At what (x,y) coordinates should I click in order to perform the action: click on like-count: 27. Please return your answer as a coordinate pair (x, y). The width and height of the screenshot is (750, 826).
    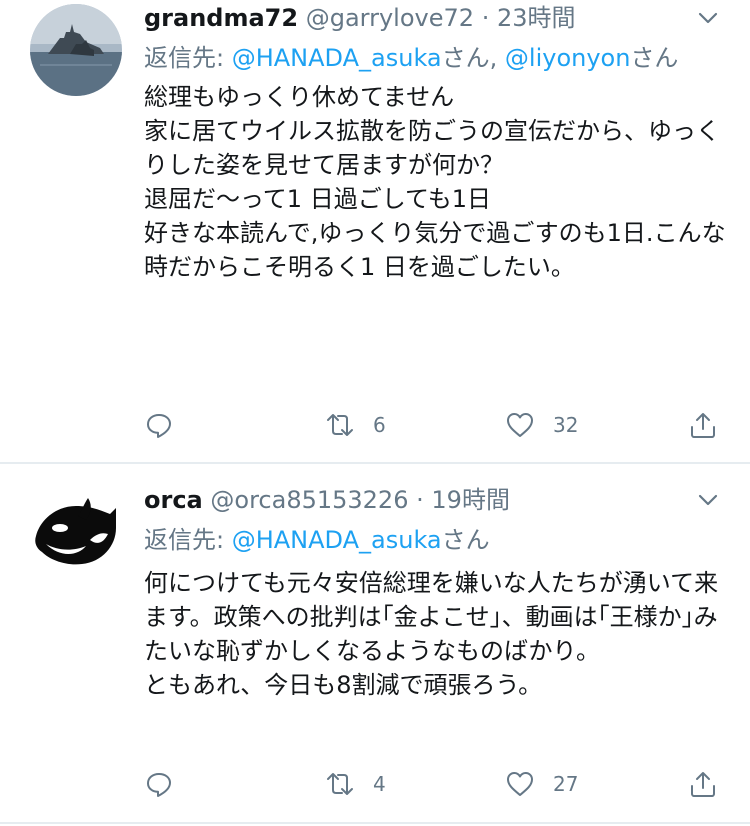
    Looking at the image, I should click on (566, 784).